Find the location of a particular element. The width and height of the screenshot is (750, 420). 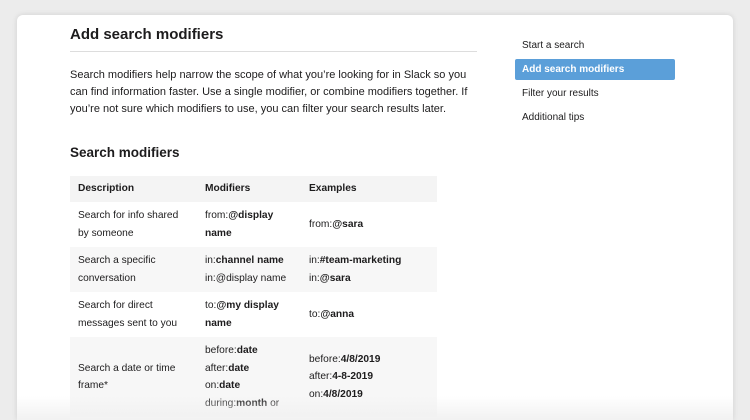

cell-examples: before:4/8/2019 after:4-8-2019 on:4/8/2019 is located at coordinates (369, 377).